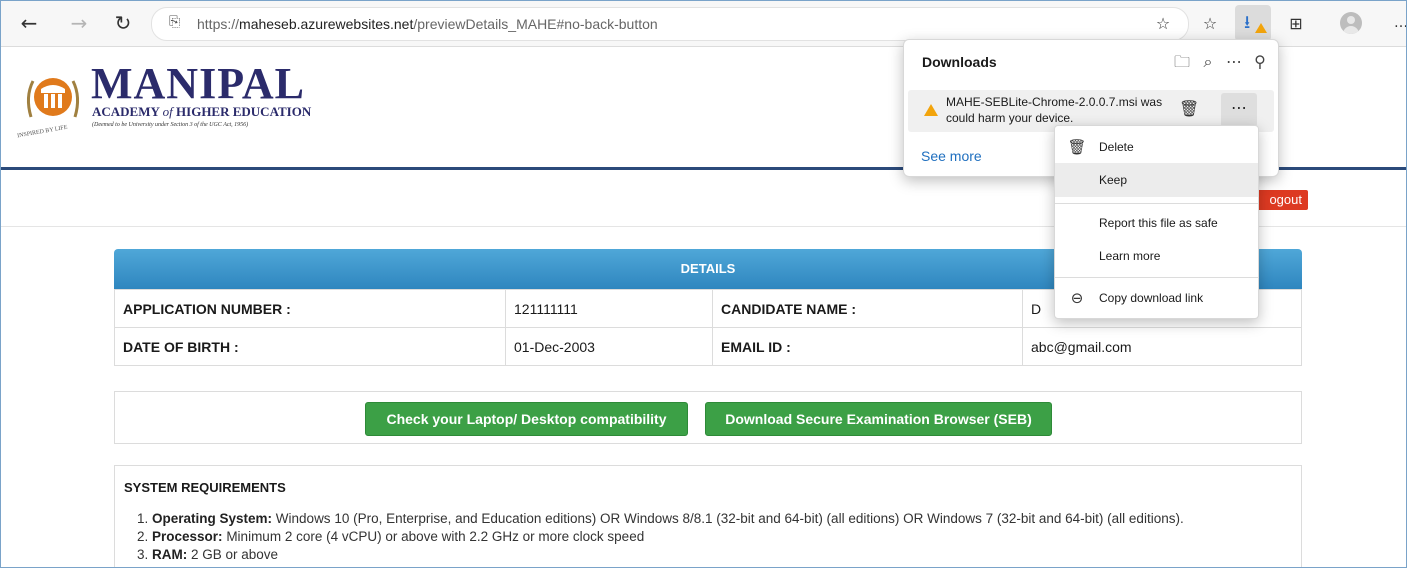  What do you see at coordinates (1130, 256) in the screenshot?
I see `menu-item-label: Learn more` at bounding box center [1130, 256].